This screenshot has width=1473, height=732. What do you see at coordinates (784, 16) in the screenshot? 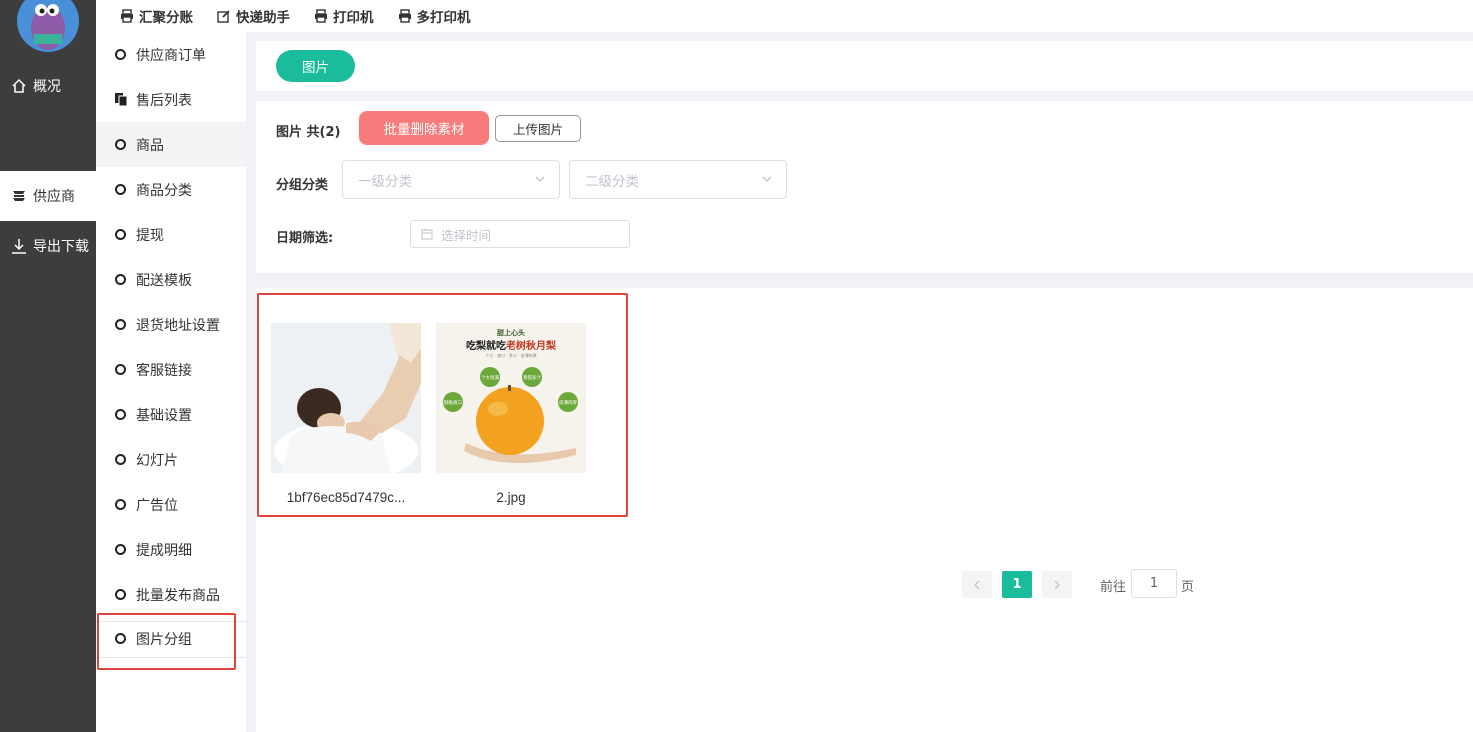
I see `top-toolbar: 汇聚分账 快递助手 打印机 多打印机` at bounding box center [784, 16].